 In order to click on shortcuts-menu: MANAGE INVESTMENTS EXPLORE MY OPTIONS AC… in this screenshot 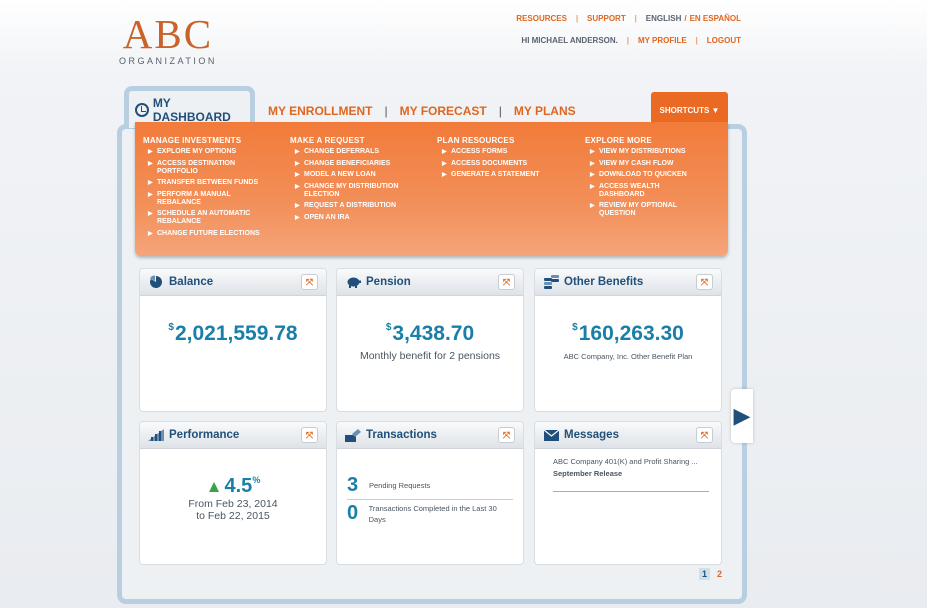, I will do `click(431, 189)`.